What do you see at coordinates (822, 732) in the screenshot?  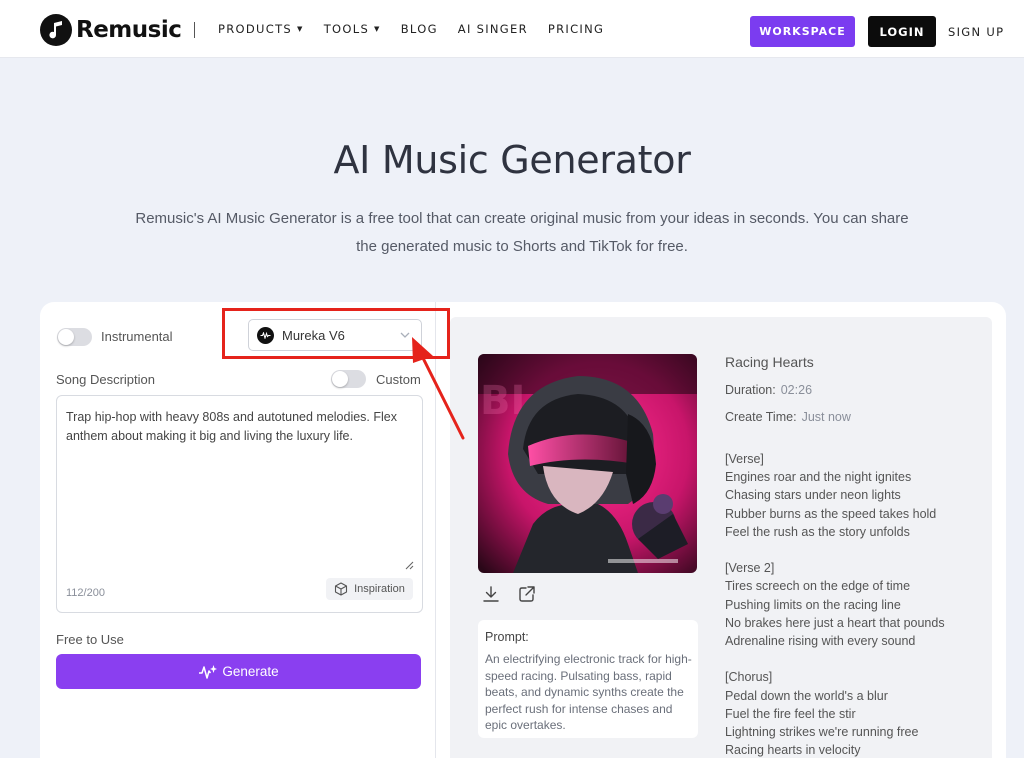 I see `lyric-line: Lightning strikes we're running free` at bounding box center [822, 732].